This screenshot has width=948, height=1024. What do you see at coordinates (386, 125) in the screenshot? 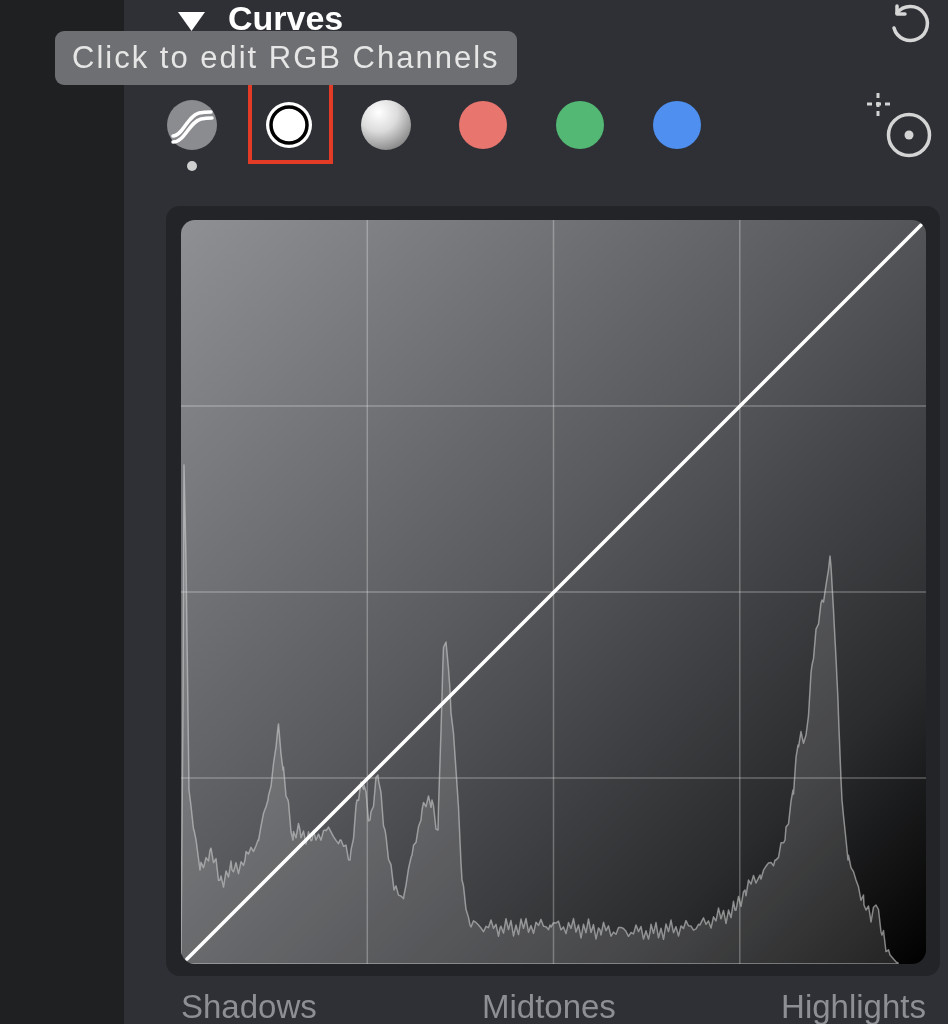
I see `sphere-icon` at bounding box center [386, 125].